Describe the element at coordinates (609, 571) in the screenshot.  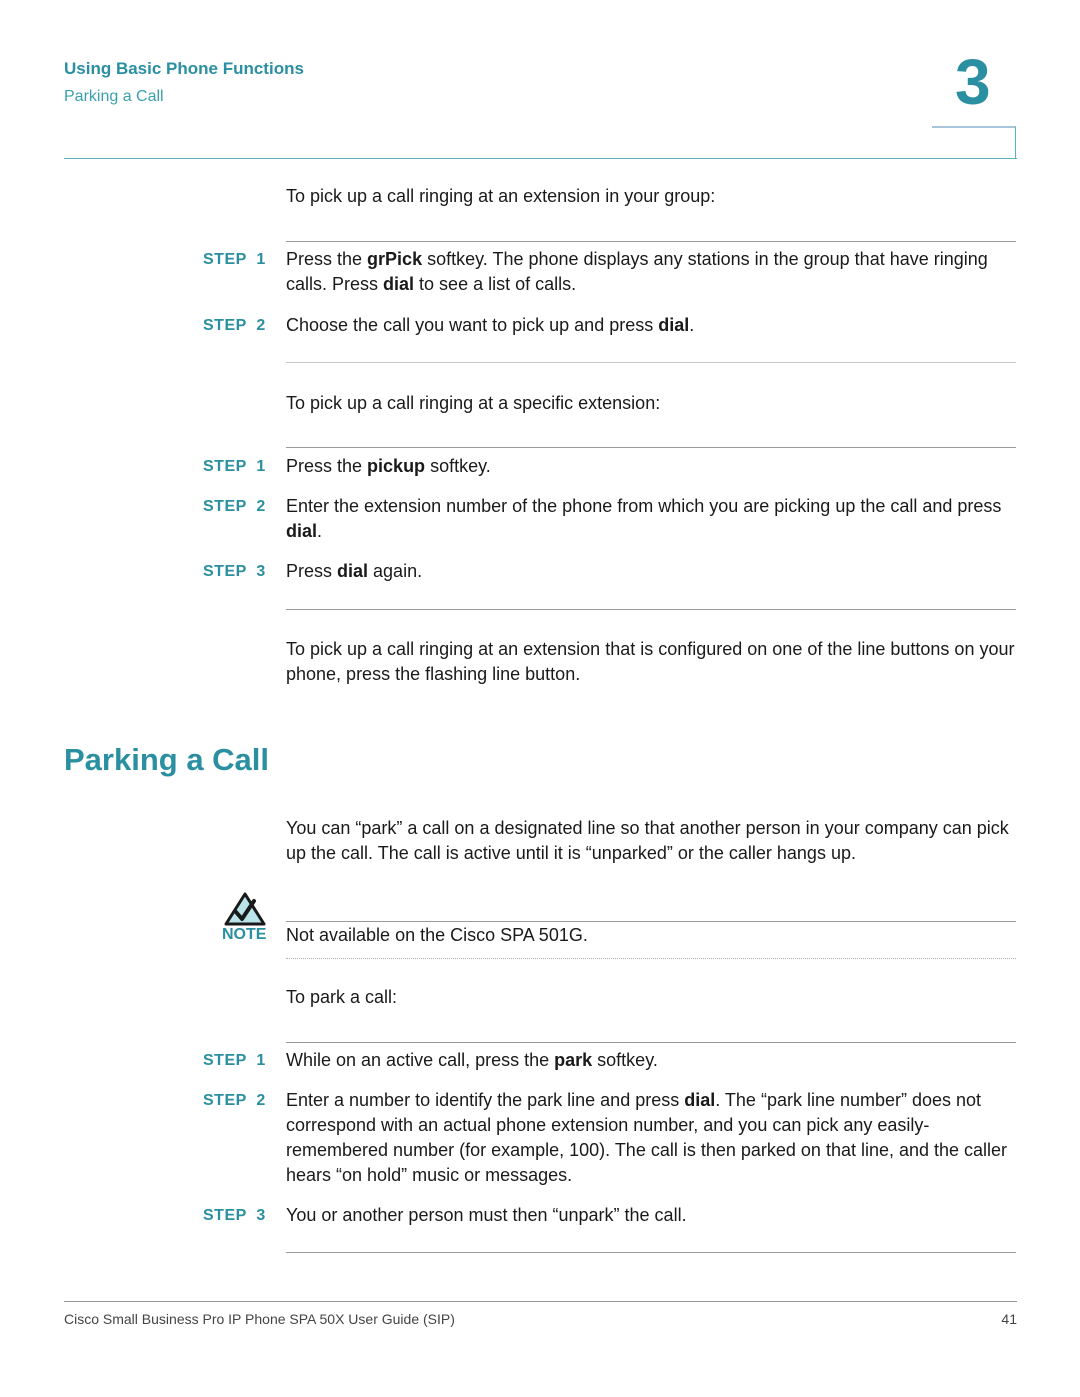
I see `specific-step-3: STEP 3 Press dial again.` at that location.